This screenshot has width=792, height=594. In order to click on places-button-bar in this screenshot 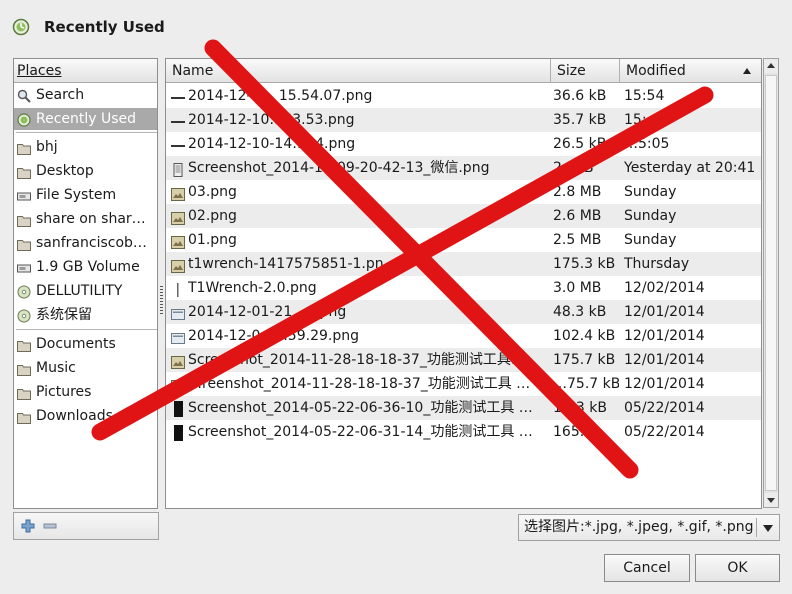, I will do `click(86, 526)`.